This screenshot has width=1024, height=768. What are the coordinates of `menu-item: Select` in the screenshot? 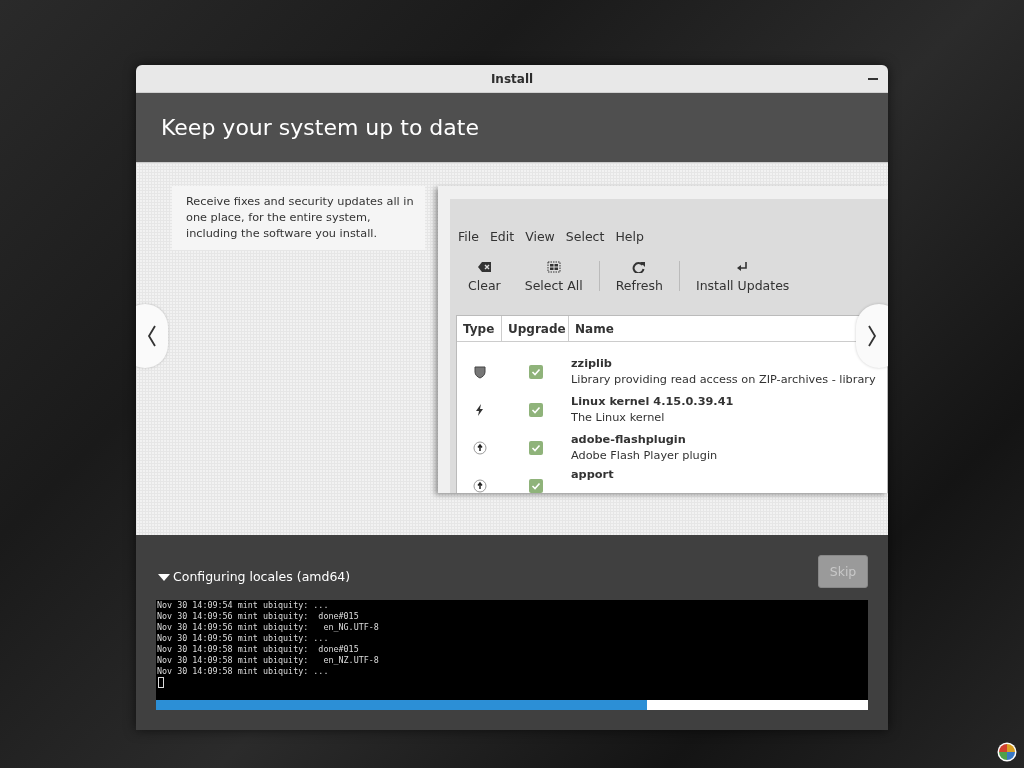 It's located at (588, 239).